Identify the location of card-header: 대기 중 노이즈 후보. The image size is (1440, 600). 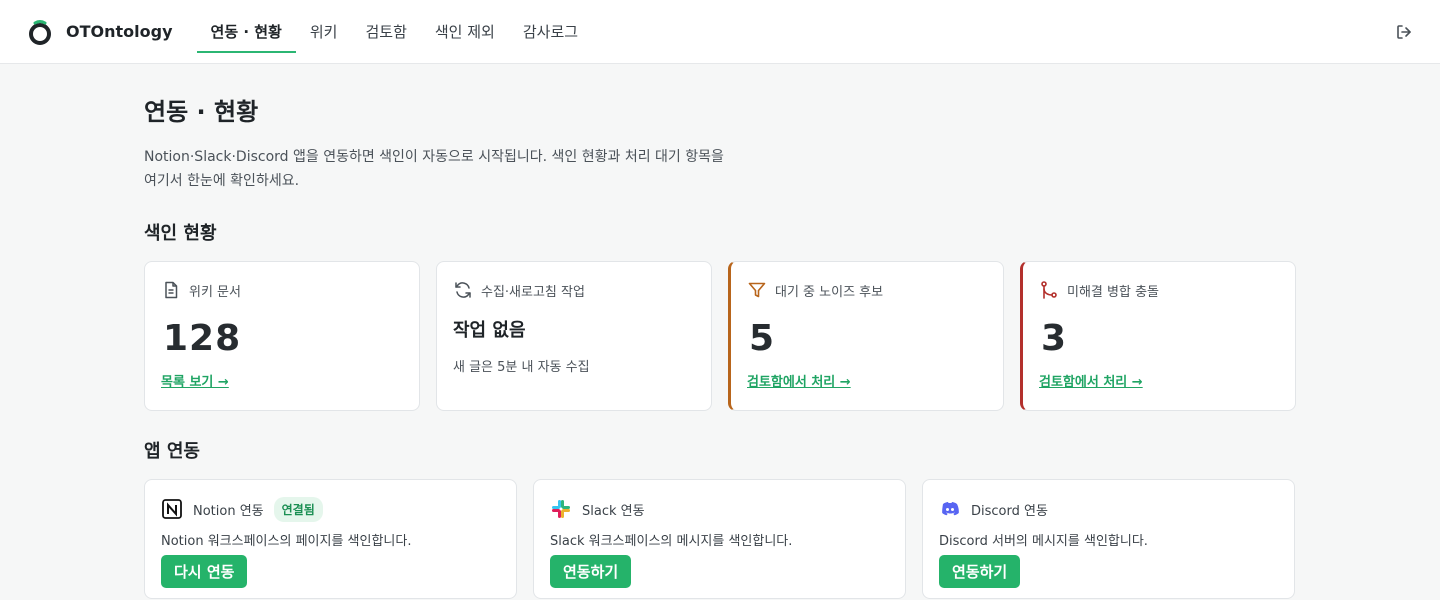
(867, 290).